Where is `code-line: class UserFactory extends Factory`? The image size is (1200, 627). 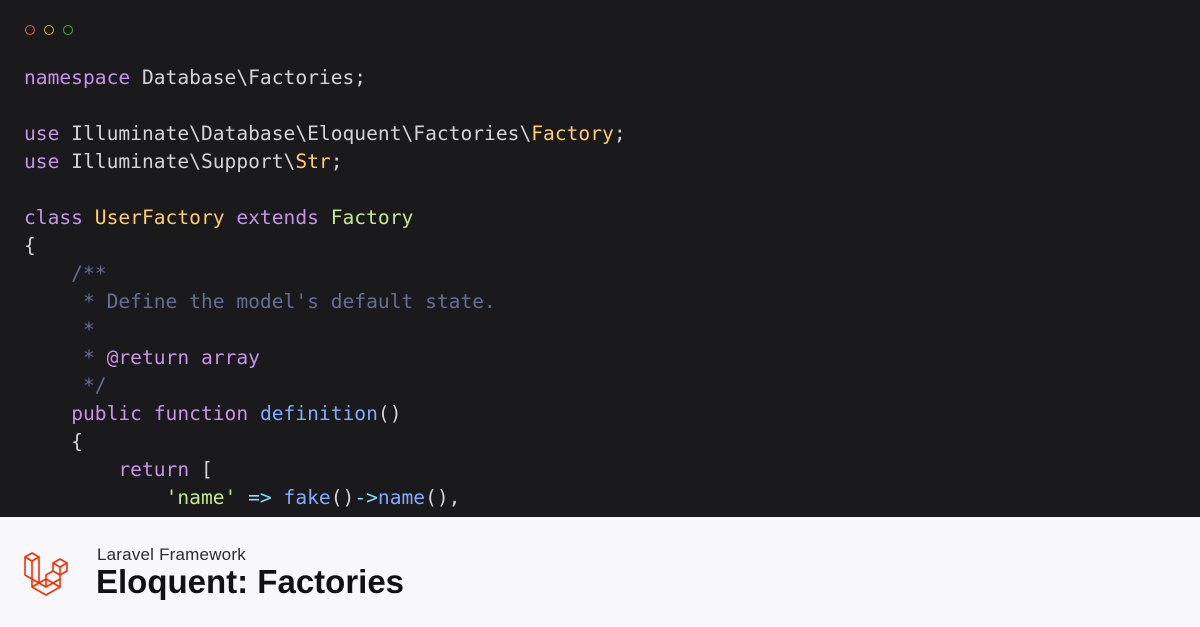
code-line: class UserFactory extends Factory is located at coordinates (325, 218).